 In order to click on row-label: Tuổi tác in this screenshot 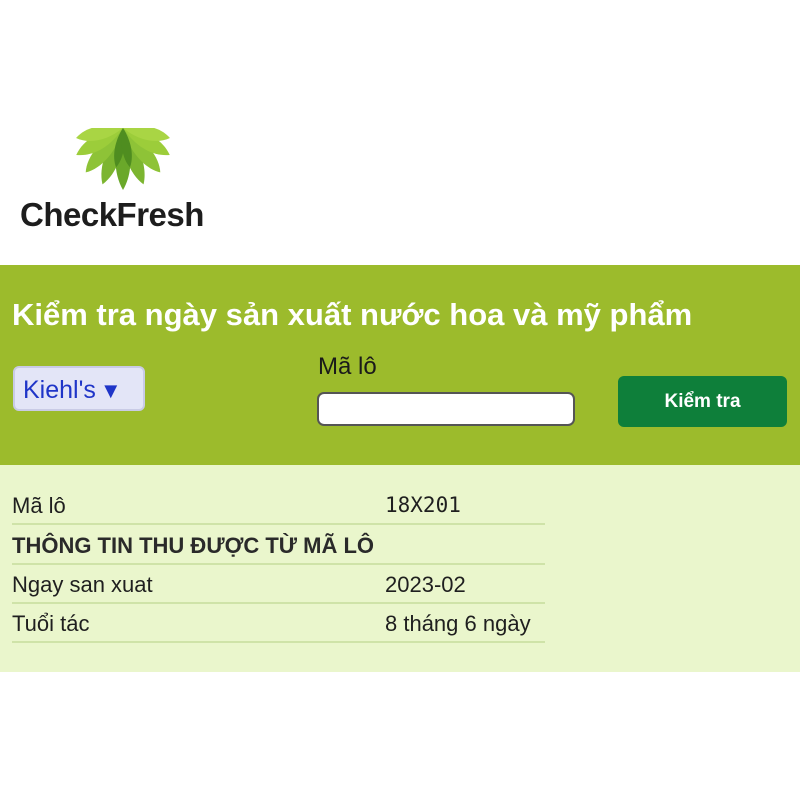, I will do `click(51, 623)`.